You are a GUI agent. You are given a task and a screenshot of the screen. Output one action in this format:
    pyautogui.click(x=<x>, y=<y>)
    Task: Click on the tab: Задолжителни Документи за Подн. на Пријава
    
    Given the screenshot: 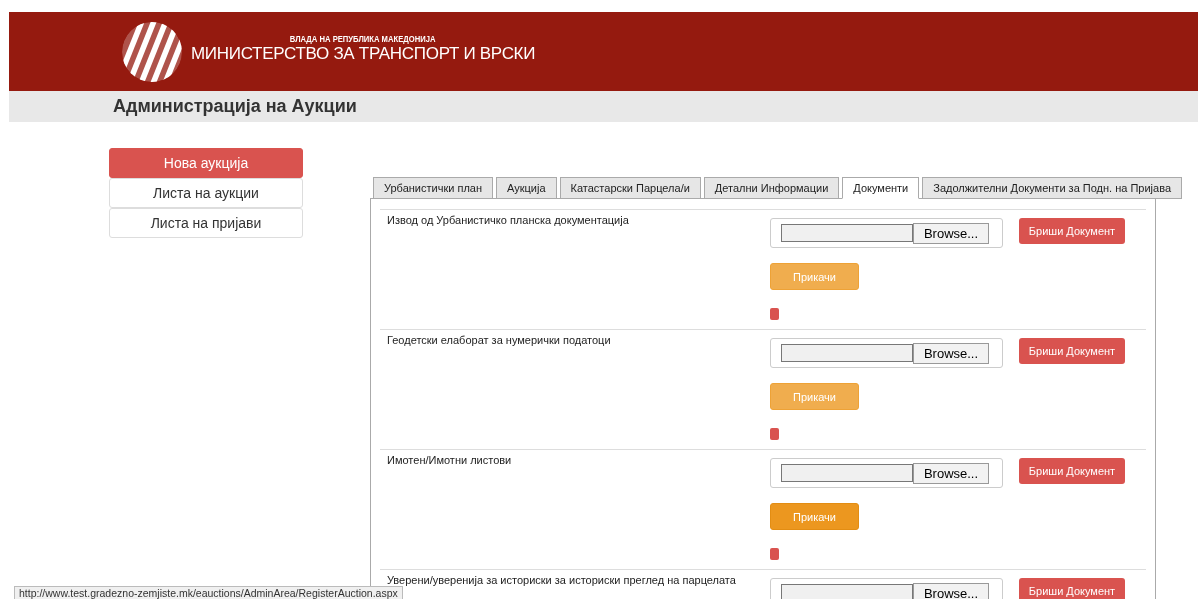 What is the action you would take?
    pyautogui.click(x=1052, y=188)
    